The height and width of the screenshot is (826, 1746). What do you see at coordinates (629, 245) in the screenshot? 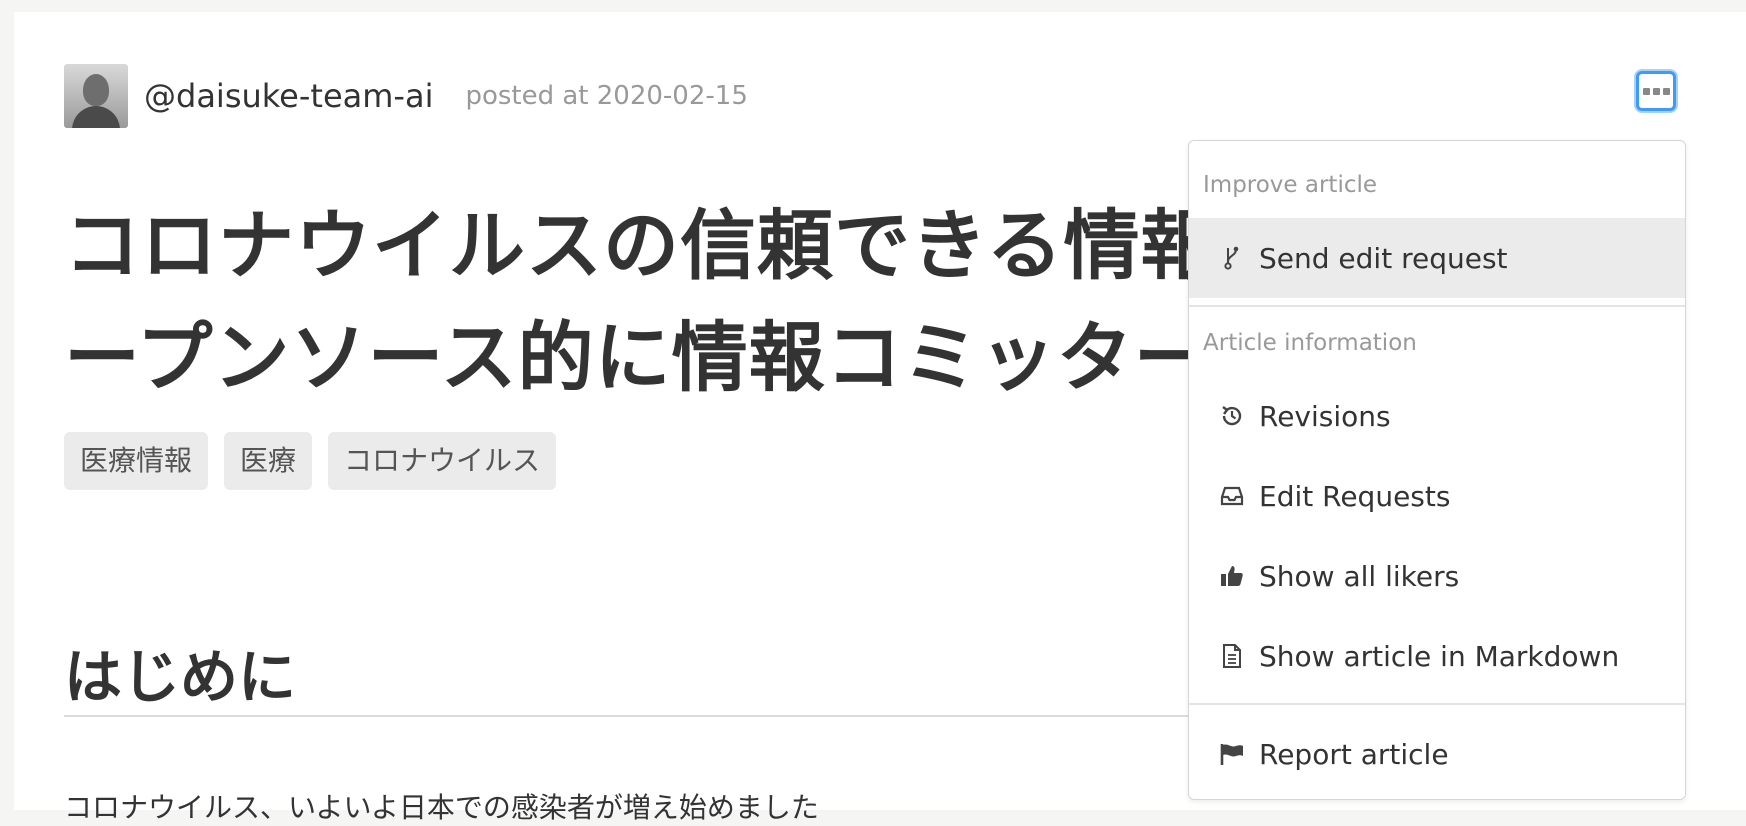
I see `article-title-line: コロナウイルスの信頼できる情報` at bounding box center [629, 245].